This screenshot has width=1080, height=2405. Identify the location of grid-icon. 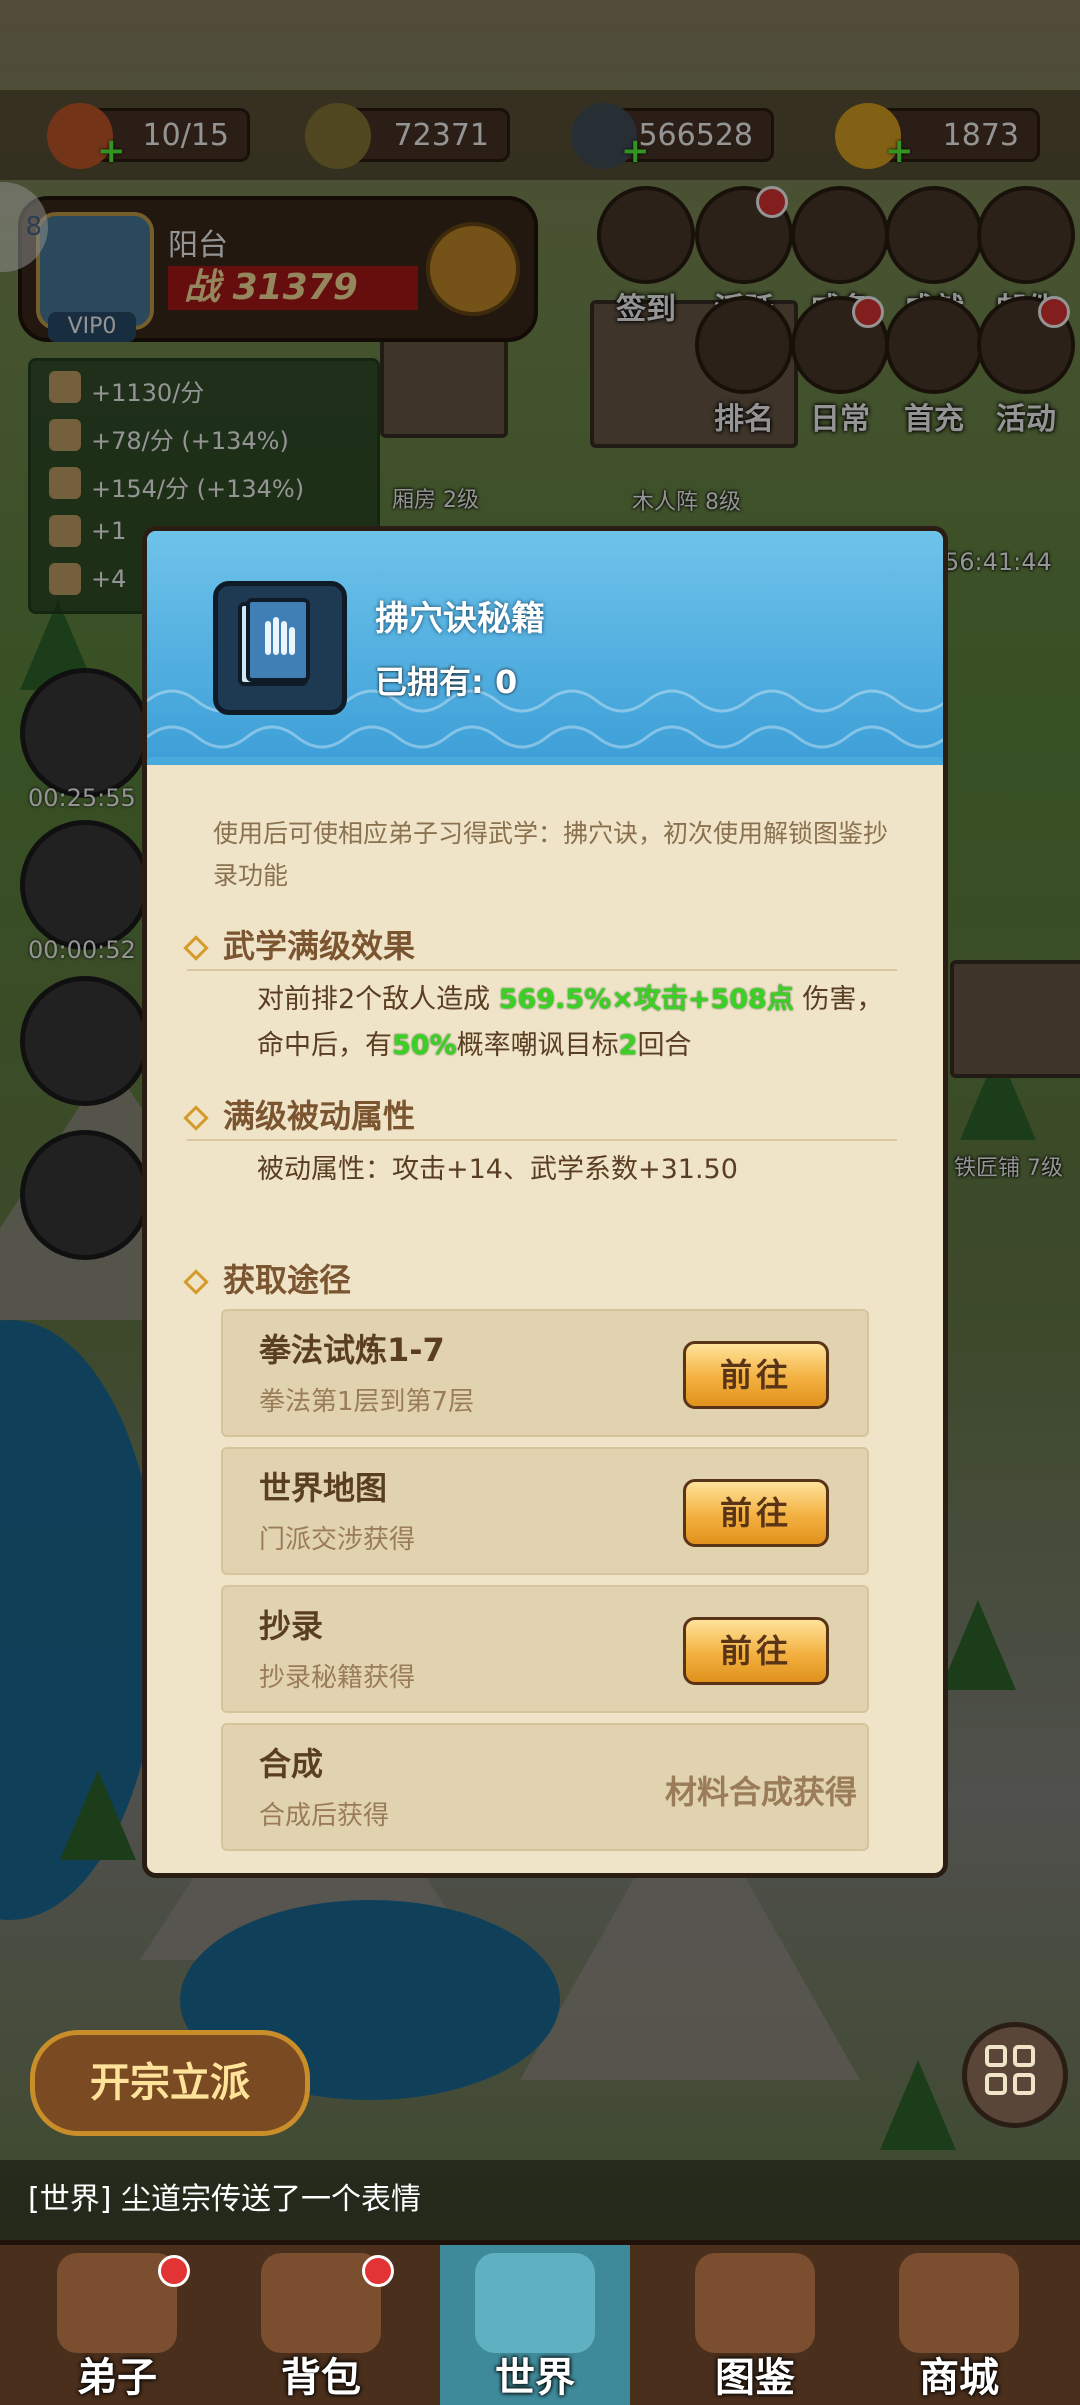
(1010, 2070).